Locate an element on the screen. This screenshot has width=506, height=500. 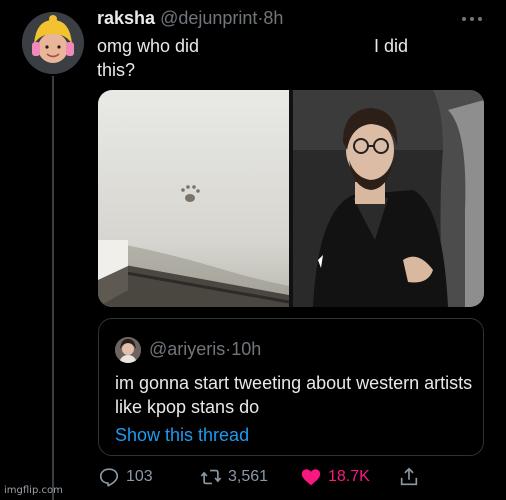
reply-button: 103 is located at coordinates (125, 477).